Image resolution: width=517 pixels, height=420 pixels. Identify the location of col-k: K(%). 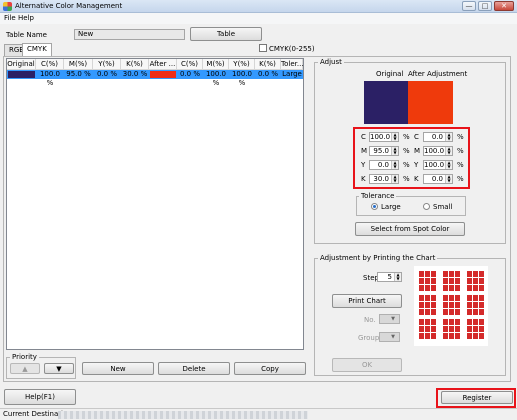
(135, 64).